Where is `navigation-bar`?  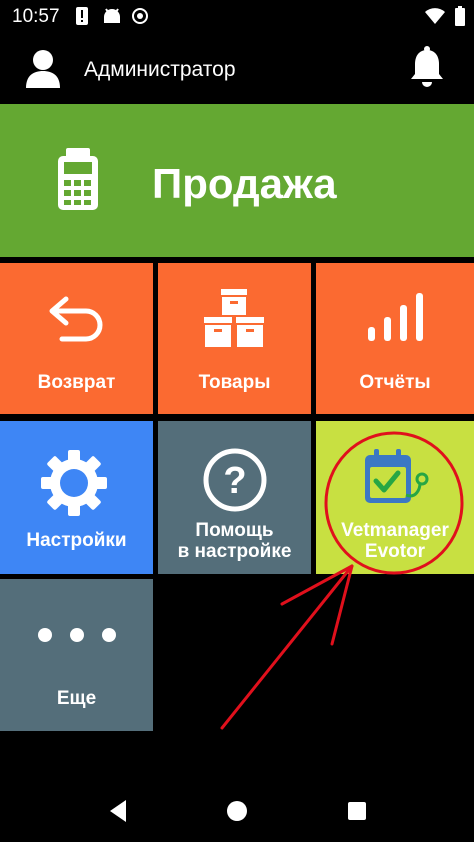 navigation-bar is located at coordinates (237, 810).